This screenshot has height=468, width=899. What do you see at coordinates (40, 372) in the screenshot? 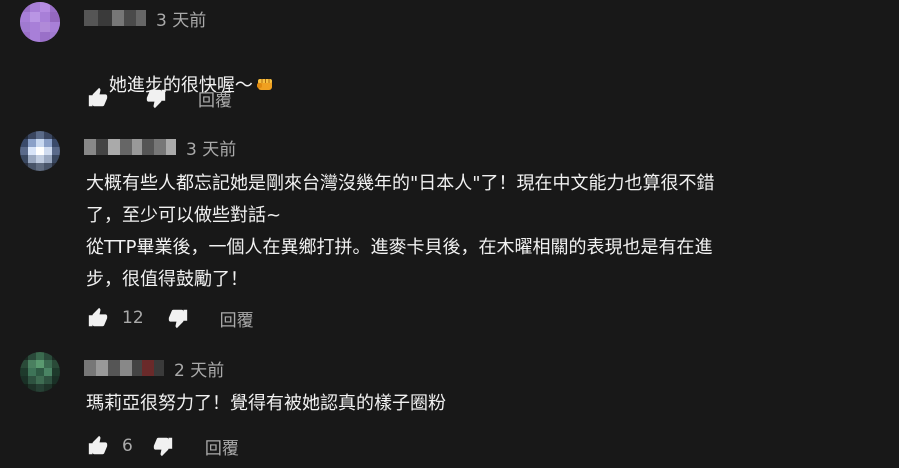
I see `avatar` at bounding box center [40, 372].